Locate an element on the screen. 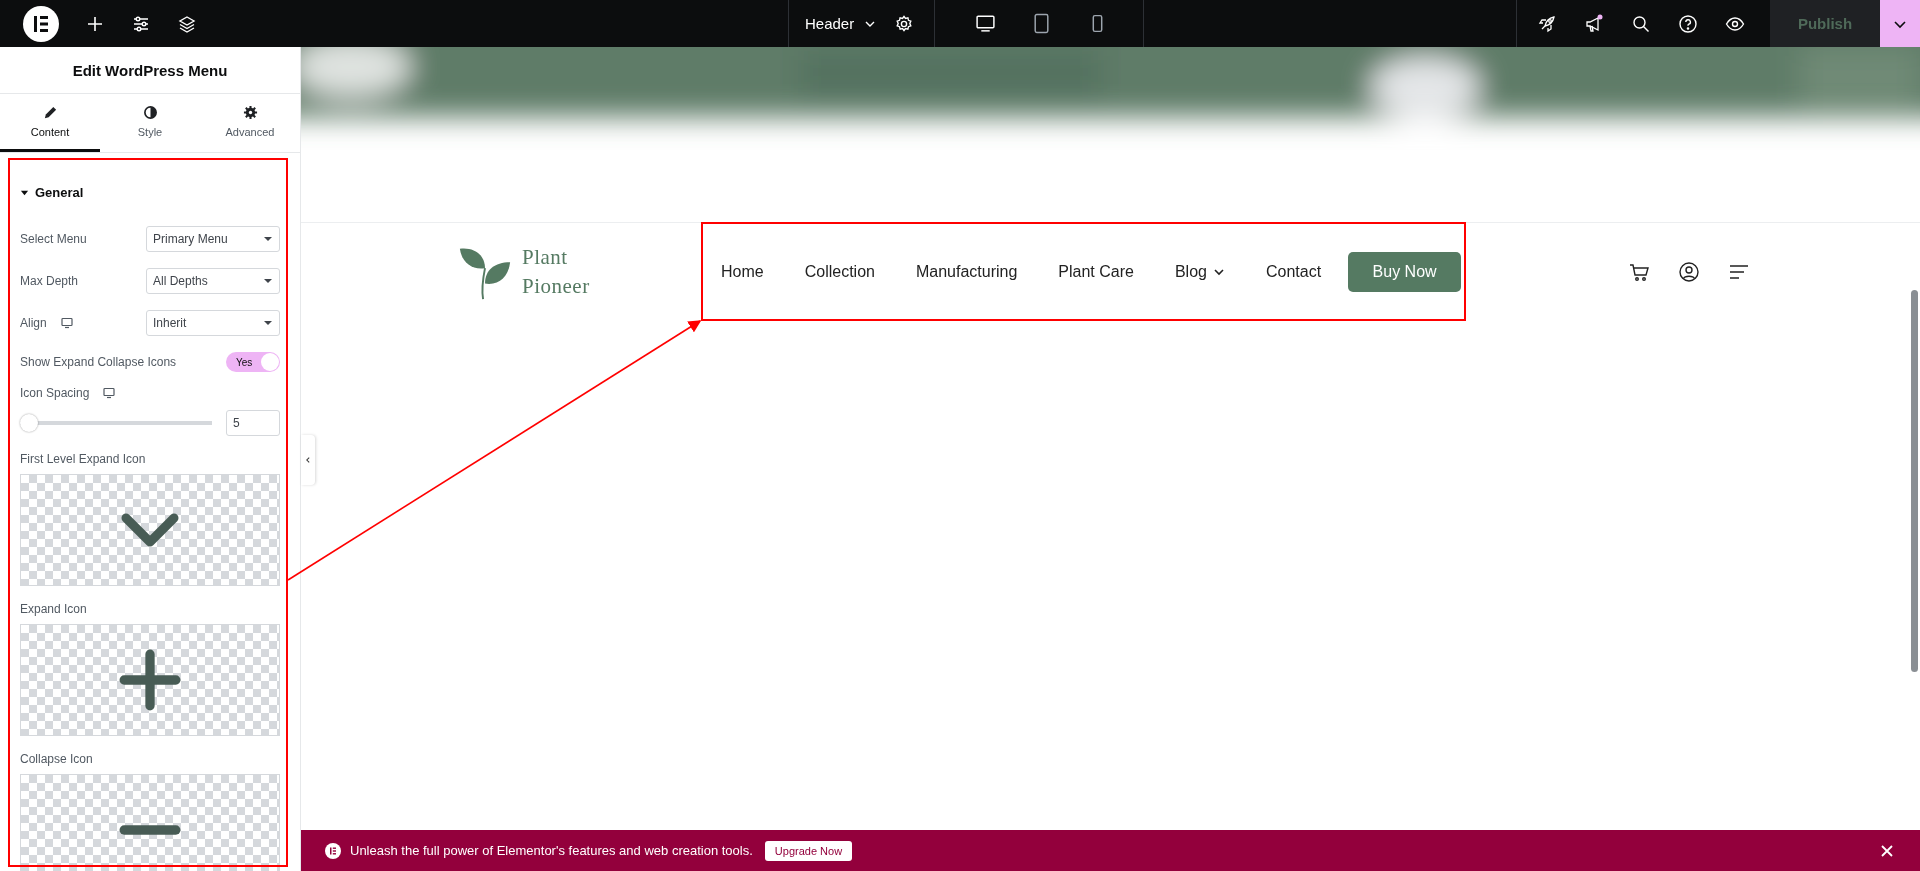  megaphone-icon is located at coordinates (1594, 23).